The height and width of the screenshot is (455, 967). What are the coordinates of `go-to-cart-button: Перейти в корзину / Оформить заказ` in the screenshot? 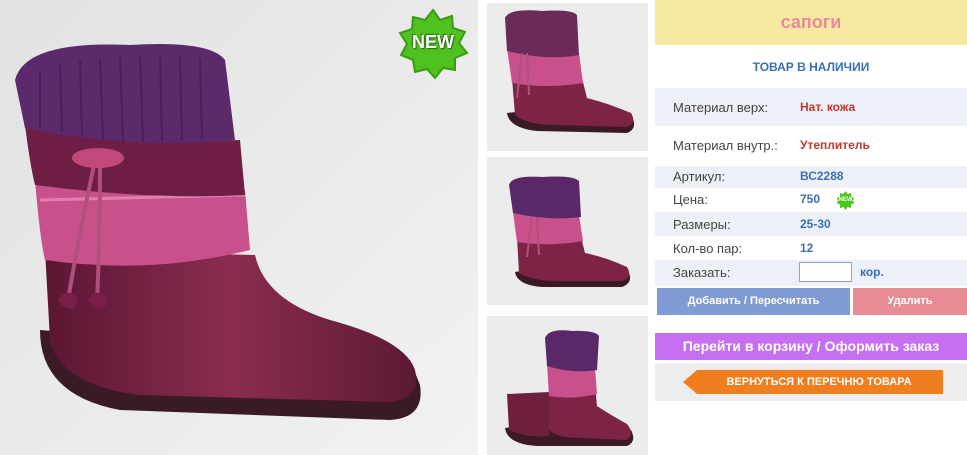 It's located at (811, 346).